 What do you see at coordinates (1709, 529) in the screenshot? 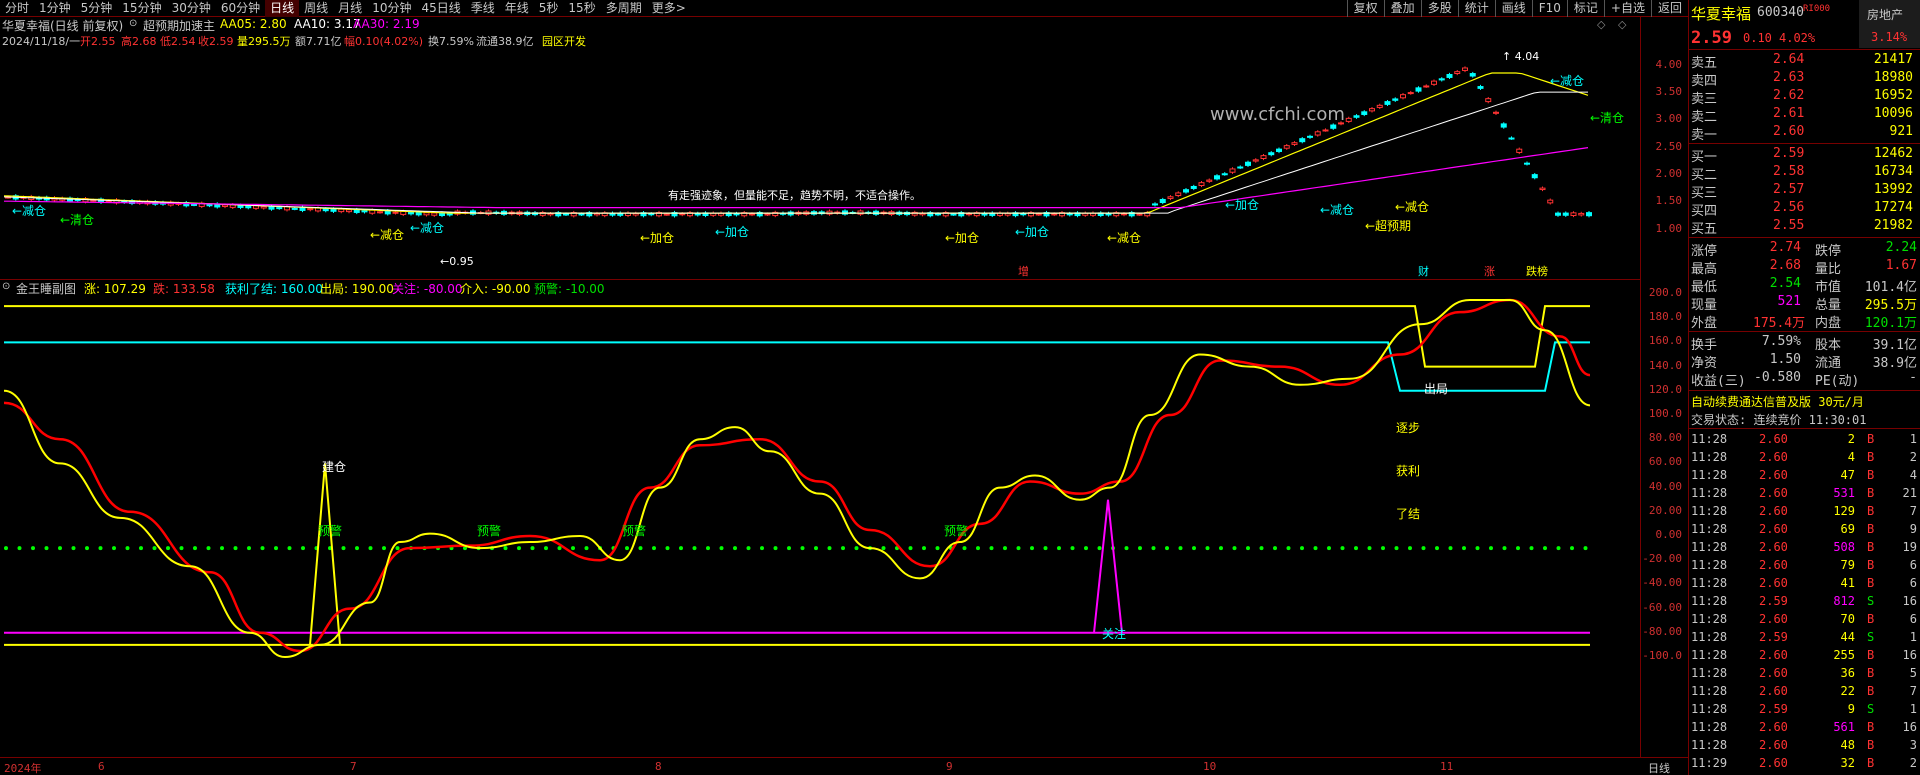
I see `tick-time: 11:28` at bounding box center [1709, 529].